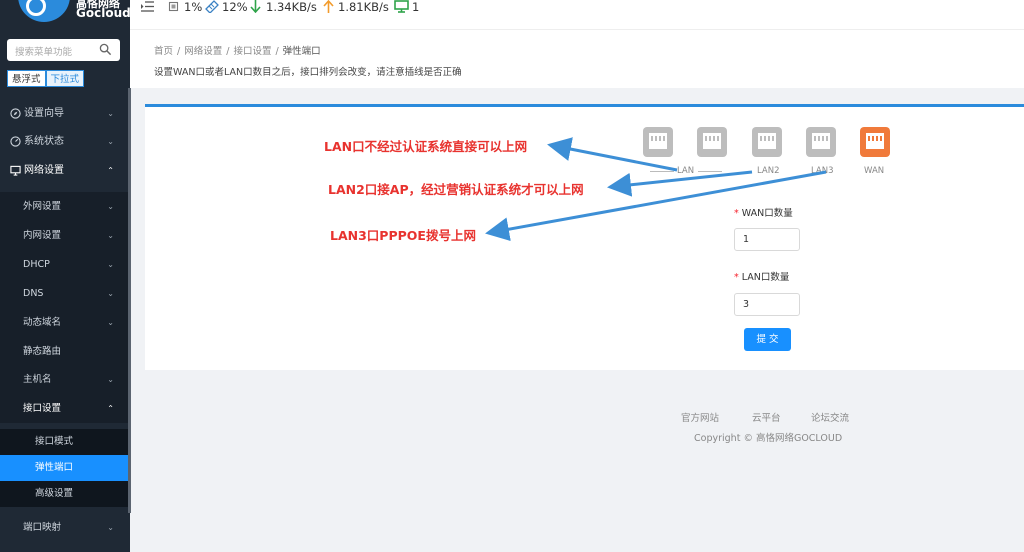  I want to click on footer-copyright: Copyright © 高恪网络GOCLOUD, so click(768, 438).